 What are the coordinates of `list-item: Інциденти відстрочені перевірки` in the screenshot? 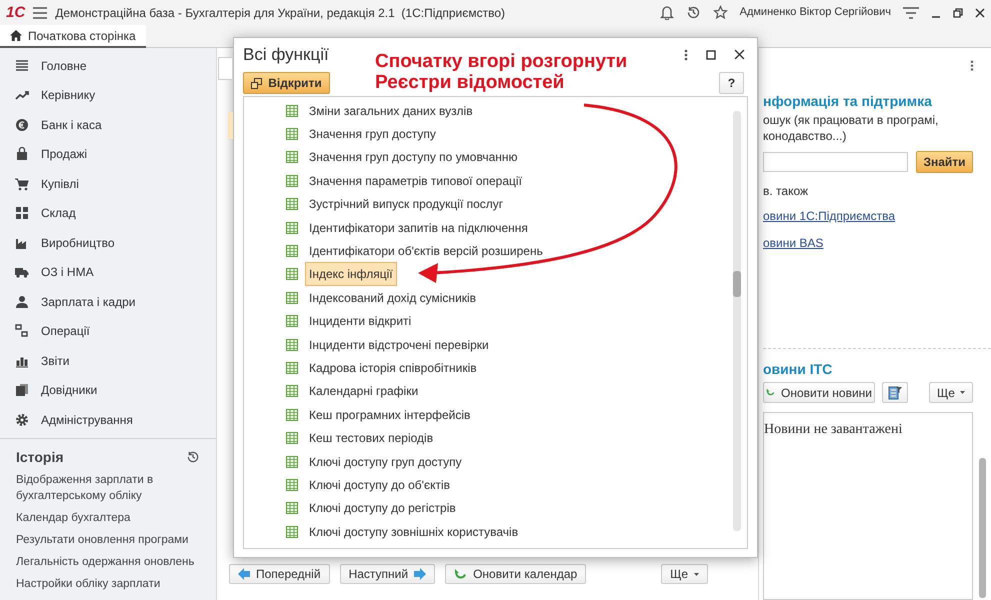 It's located at (399, 344).